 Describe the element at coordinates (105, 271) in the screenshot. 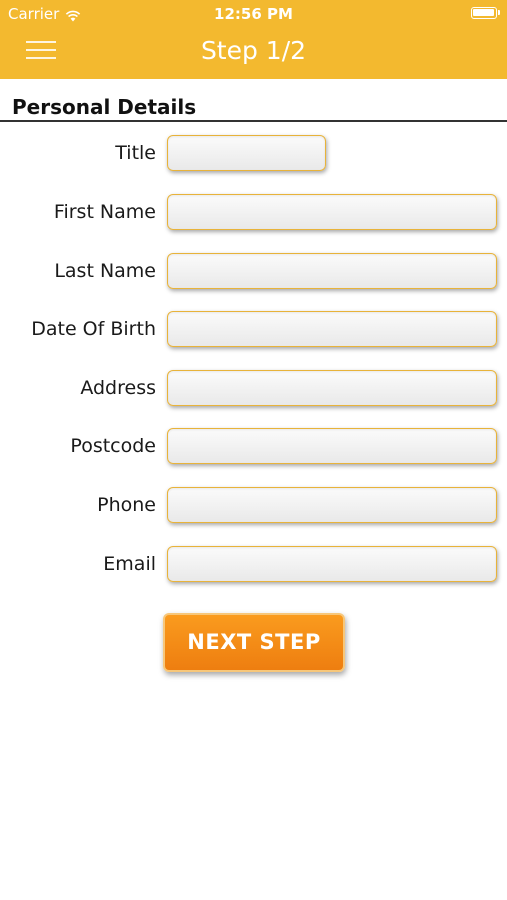

I see `last-name-label: Last Name` at that location.